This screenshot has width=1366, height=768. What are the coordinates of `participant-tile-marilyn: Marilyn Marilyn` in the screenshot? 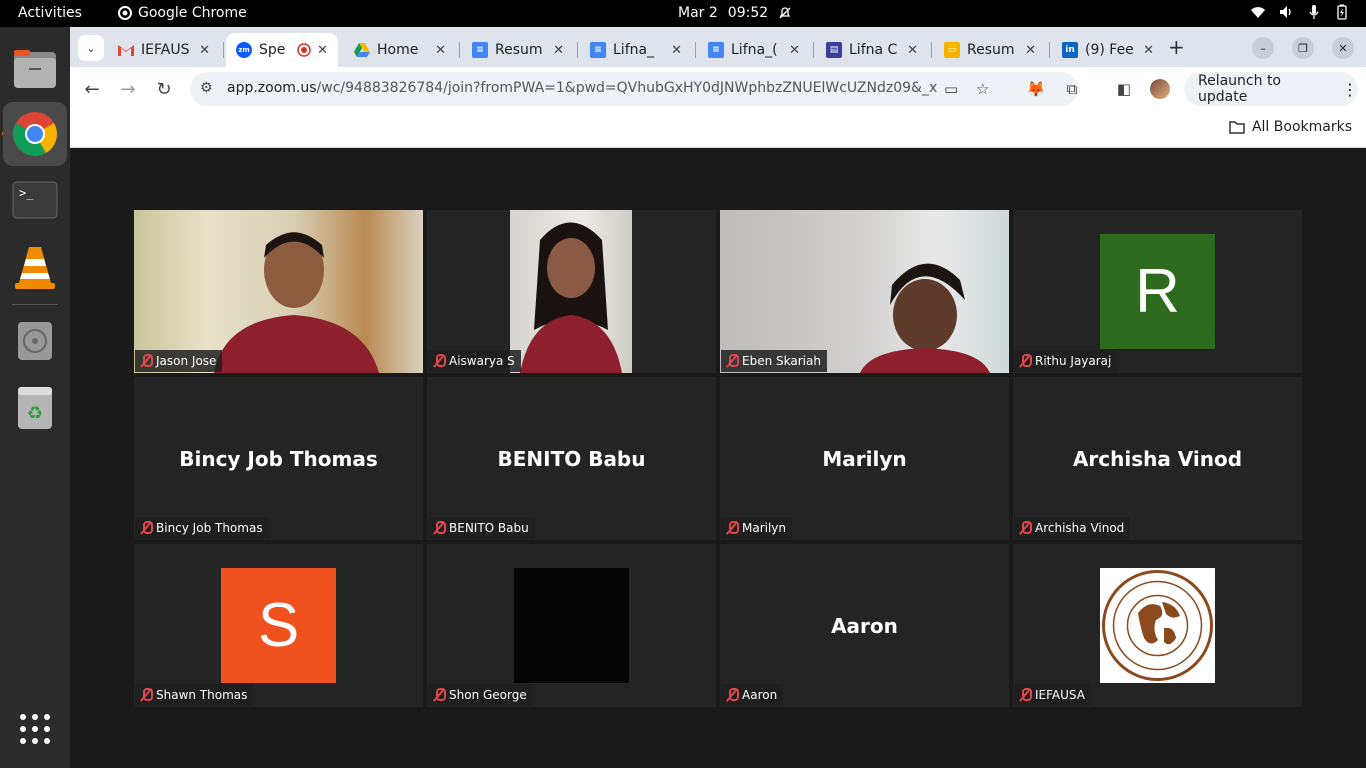 It's located at (864, 458).